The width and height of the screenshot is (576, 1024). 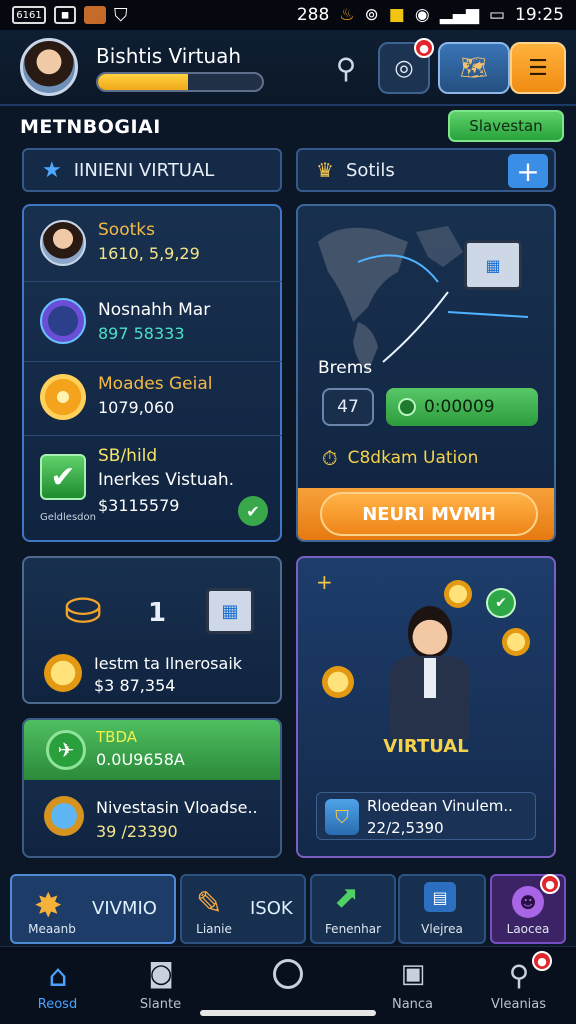 I want to click on row-value: 22/2,5390, so click(x=405, y=828).